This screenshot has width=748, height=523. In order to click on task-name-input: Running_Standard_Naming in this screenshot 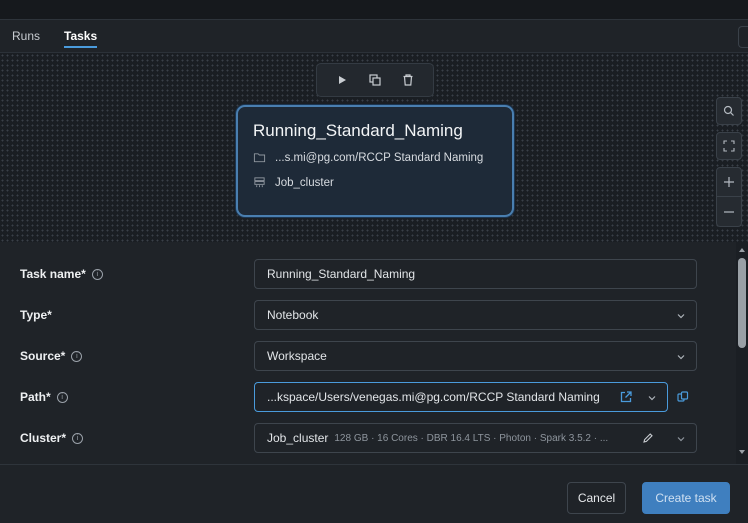, I will do `click(475, 274)`.